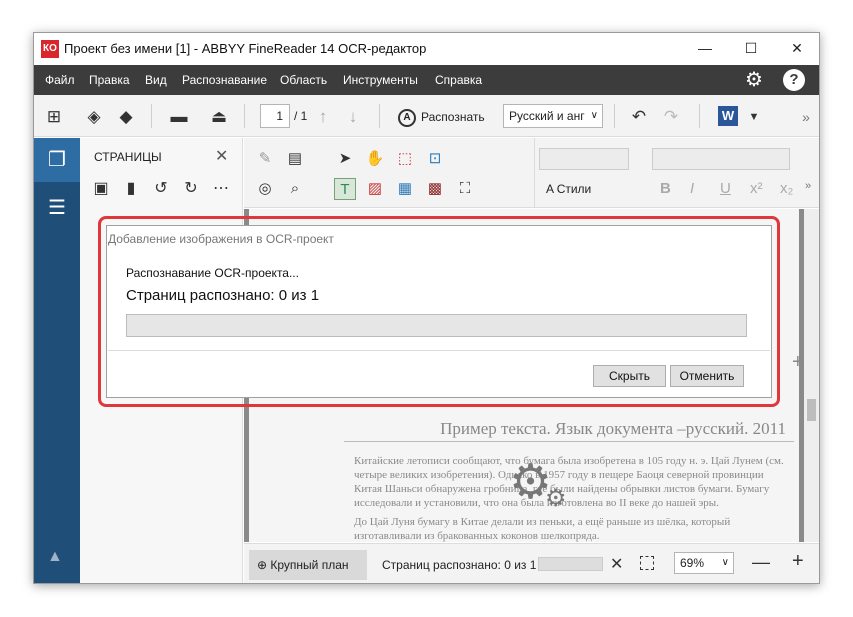 The width and height of the screenshot is (853, 617). I want to click on italic-button: I, so click(692, 188).